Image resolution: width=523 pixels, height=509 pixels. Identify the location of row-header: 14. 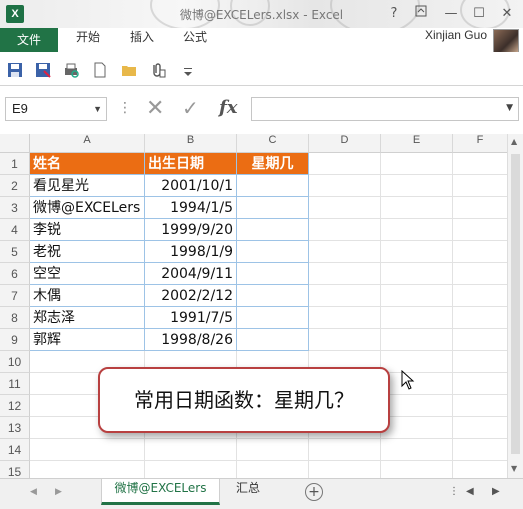
(15, 450).